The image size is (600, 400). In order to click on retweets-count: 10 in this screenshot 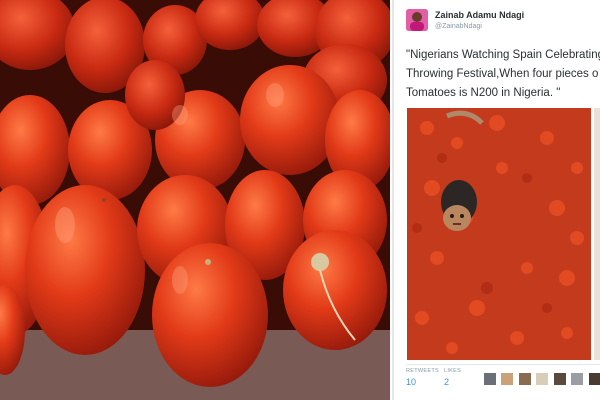, I will do `click(422, 382)`.